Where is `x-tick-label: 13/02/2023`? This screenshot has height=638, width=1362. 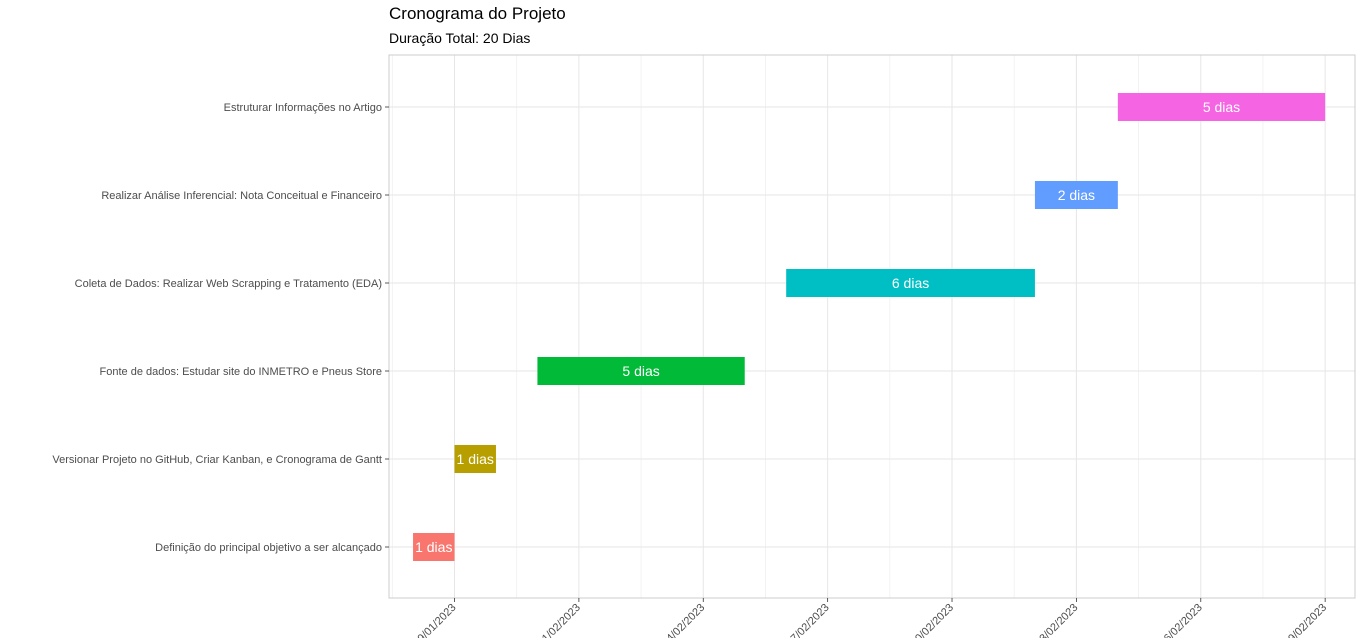 x-tick-label: 13/02/2023 is located at coordinates (1056, 620).